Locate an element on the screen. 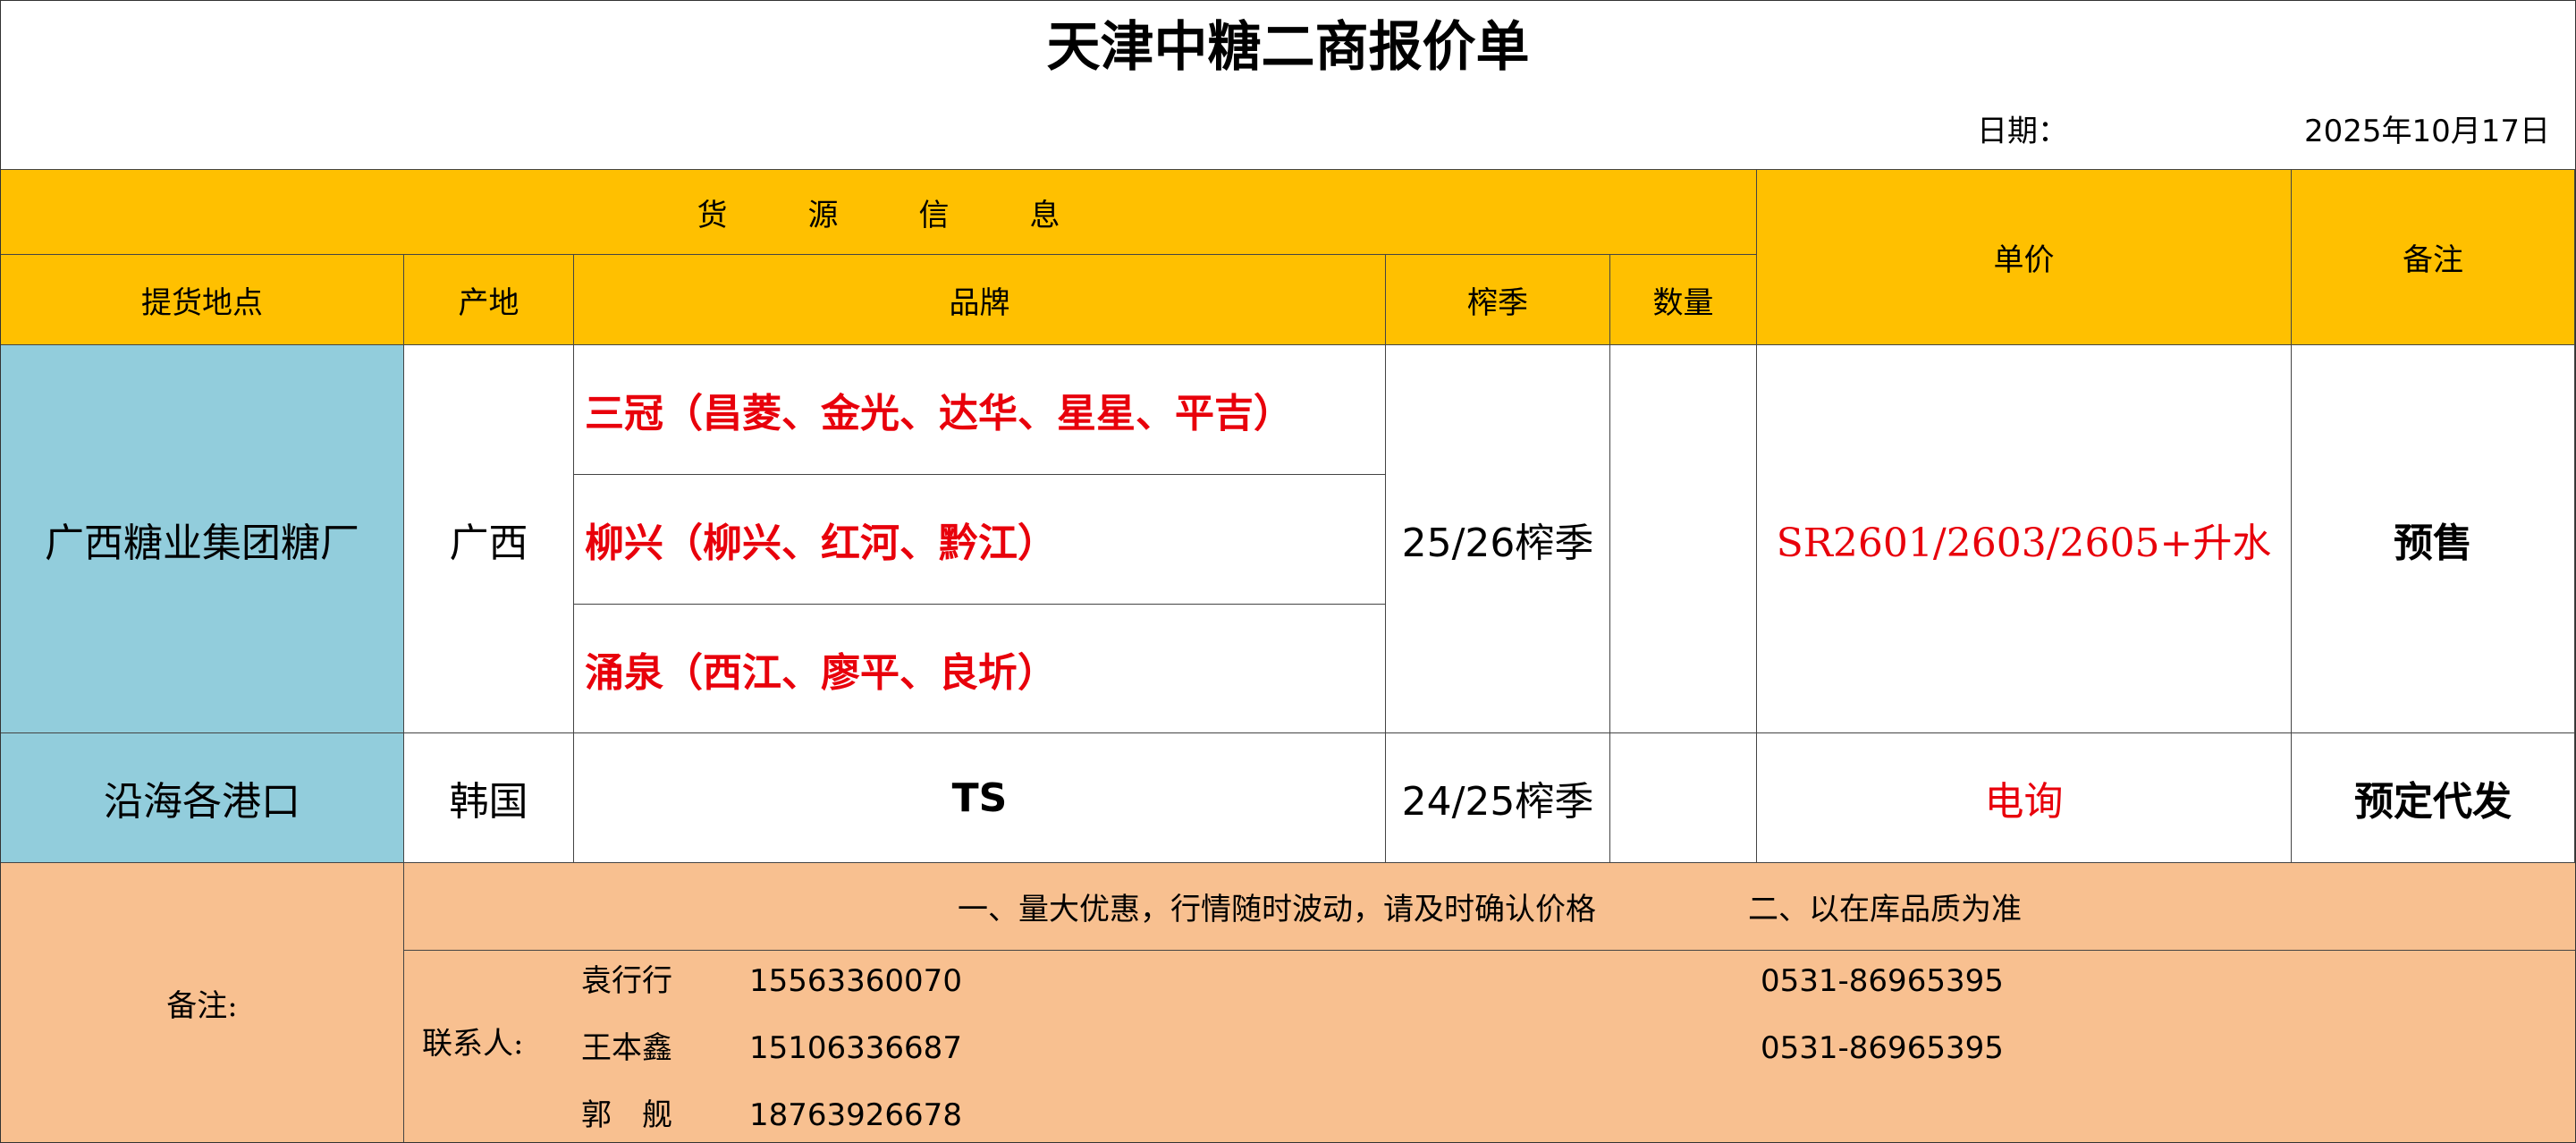  row2-origin: 韩国 is located at coordinates (489, 798).